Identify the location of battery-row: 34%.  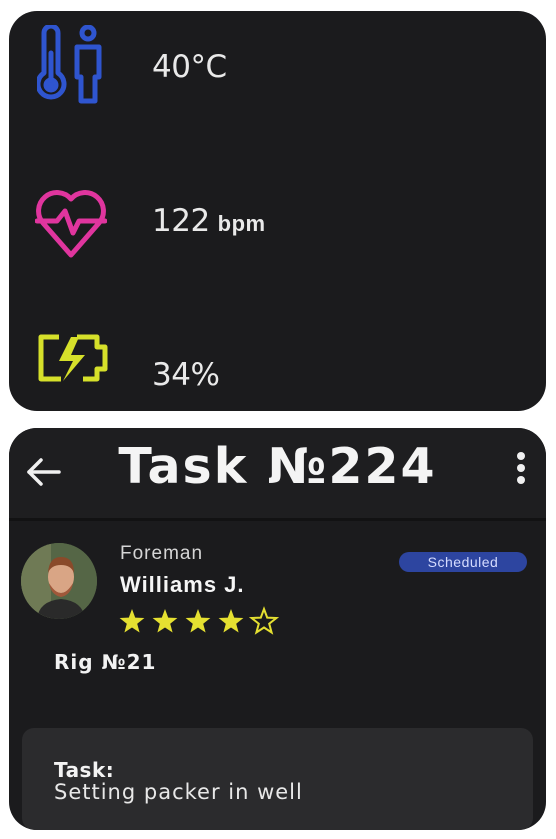
(277, 371).